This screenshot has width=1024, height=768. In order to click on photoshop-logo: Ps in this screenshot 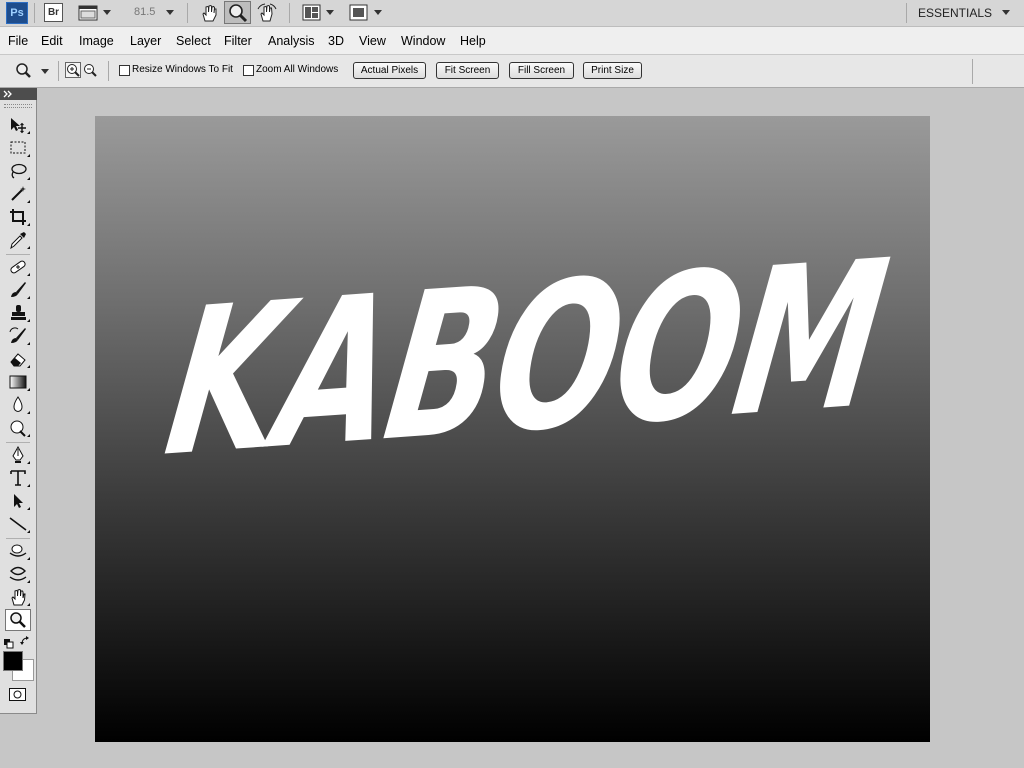, I will do `click(17, 13)`.